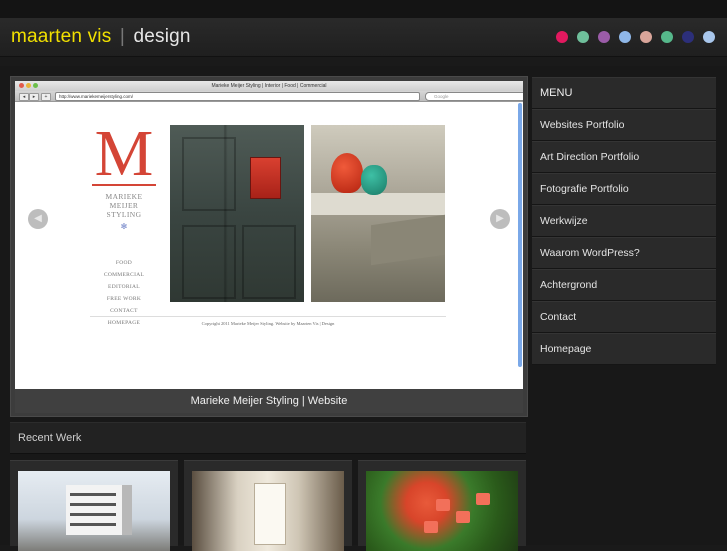 This screenshot has width=727, height=551. What do you see at coordinates (124, 214) in the screenshot?
I see `brand-line: STYLING` at bounding box center [124, 214].